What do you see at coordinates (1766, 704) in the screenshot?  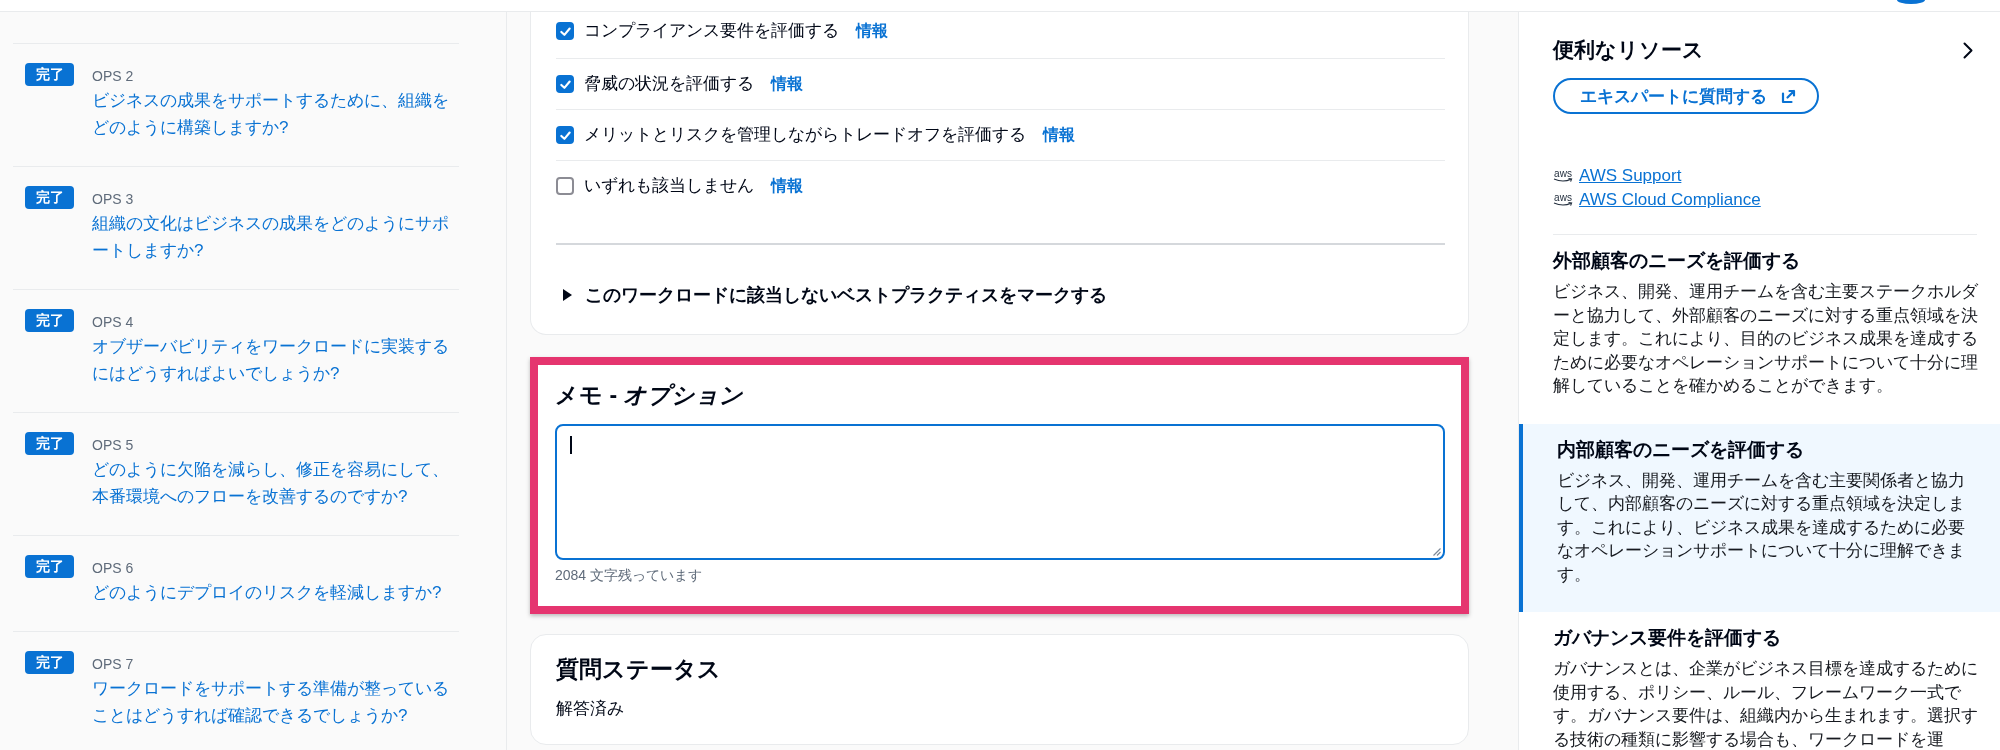 I see `topic-description: ガバナンスとは、企業がビジネス目標を達成するために使用する、ポリシー、ルール、フレームワーク一式です。ガバナンス要件は、組織内から生まれます。選択する技術の種類に影響する場合も、ワークロードを運` at bounding box center [1766, 704].